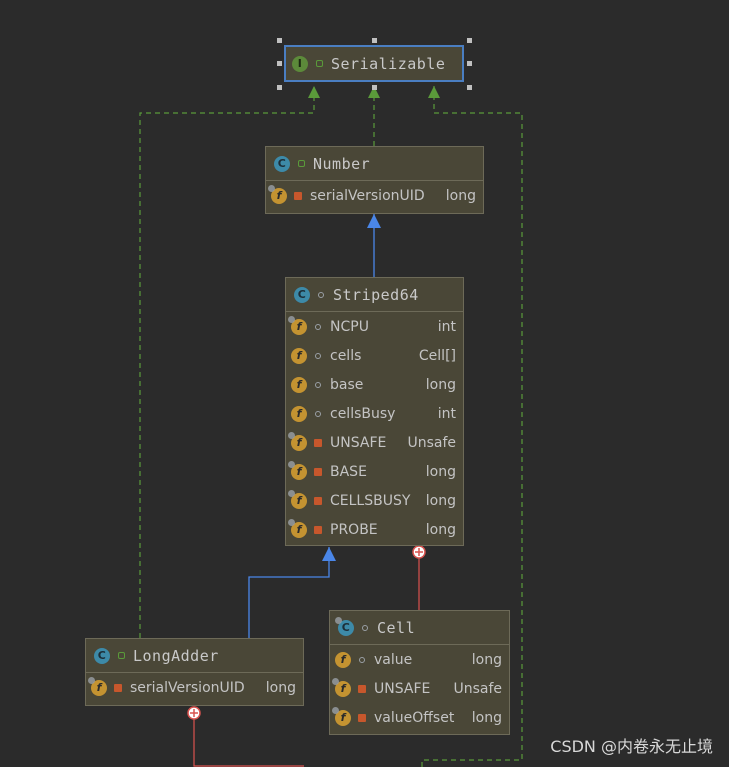 This screenshot has height=767, width=729. I want to click on field-row: f NCPU int, so click(374, 326).